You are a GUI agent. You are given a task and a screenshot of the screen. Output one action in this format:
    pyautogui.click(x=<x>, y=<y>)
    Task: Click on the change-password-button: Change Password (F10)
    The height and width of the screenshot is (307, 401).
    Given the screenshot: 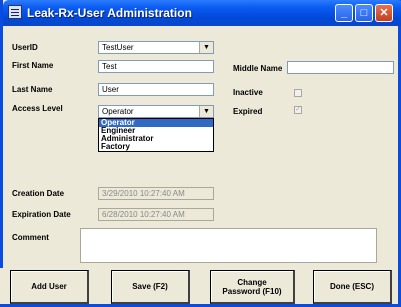 What is the action you would take?
    pyautogui.click(x=252, y=287)
    